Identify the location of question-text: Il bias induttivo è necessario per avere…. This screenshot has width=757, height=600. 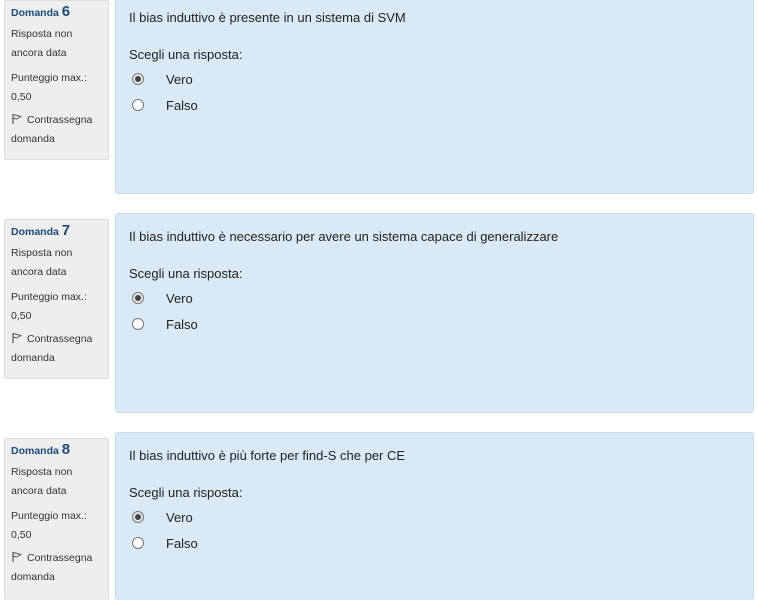
(344, 236).